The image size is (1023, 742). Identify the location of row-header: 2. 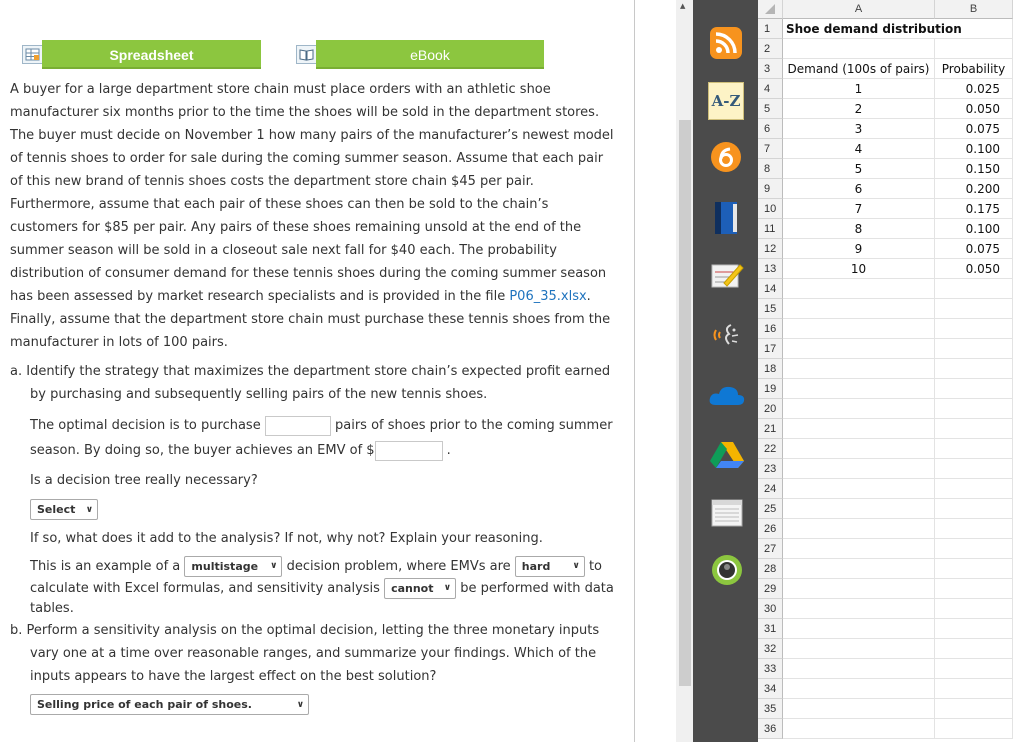
(770, 49).